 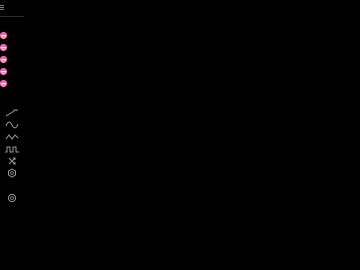 I want to click on settings-gear-icon, so click(x=12, y=198).